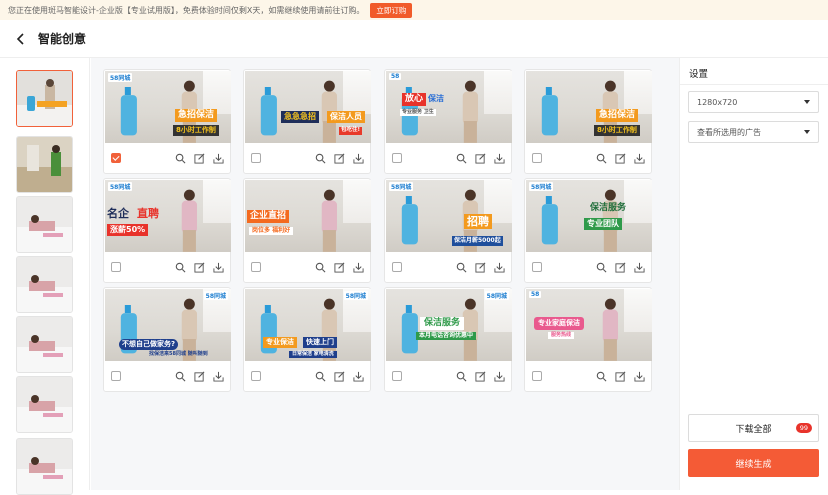  I want to click on creative-image: 58 放心 保洁 专业服务 卫生, so click(449, 107).